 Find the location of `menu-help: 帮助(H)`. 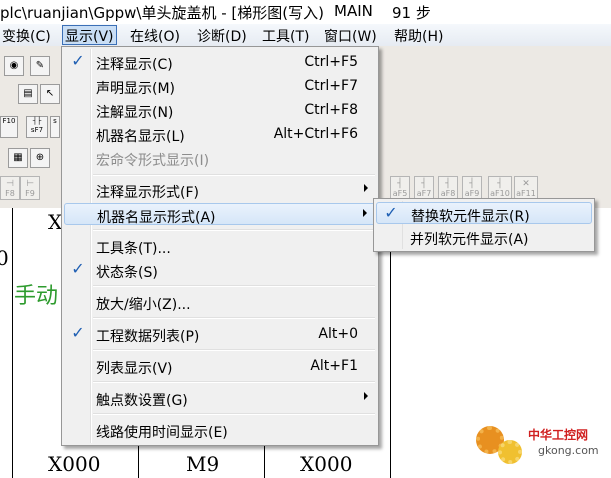

menu-help: 帮助(H) is located at coordinates (418, 35).